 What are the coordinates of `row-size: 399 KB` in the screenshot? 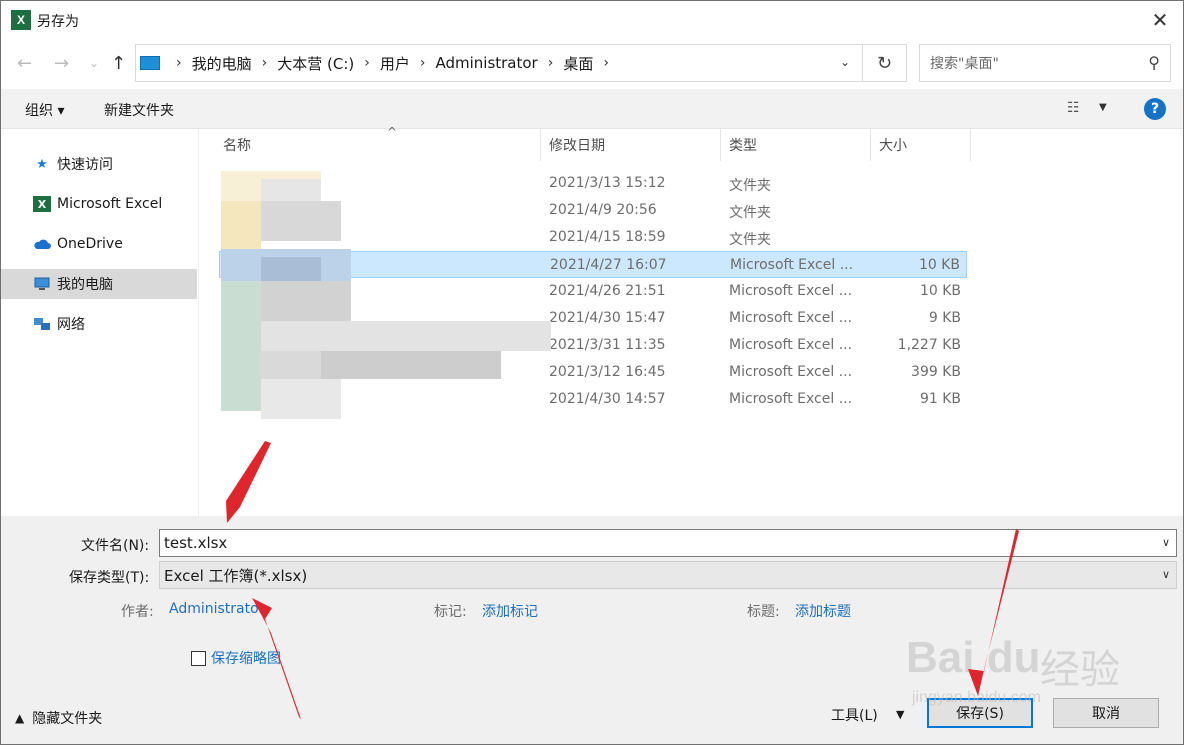 It's located at (936, 372).